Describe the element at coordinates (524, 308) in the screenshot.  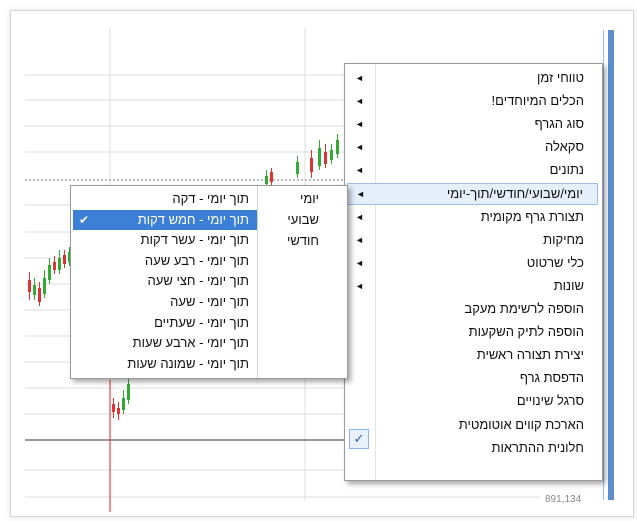
I see `context-menu-item-label: הוספה לרשימת מעקב` at that location.